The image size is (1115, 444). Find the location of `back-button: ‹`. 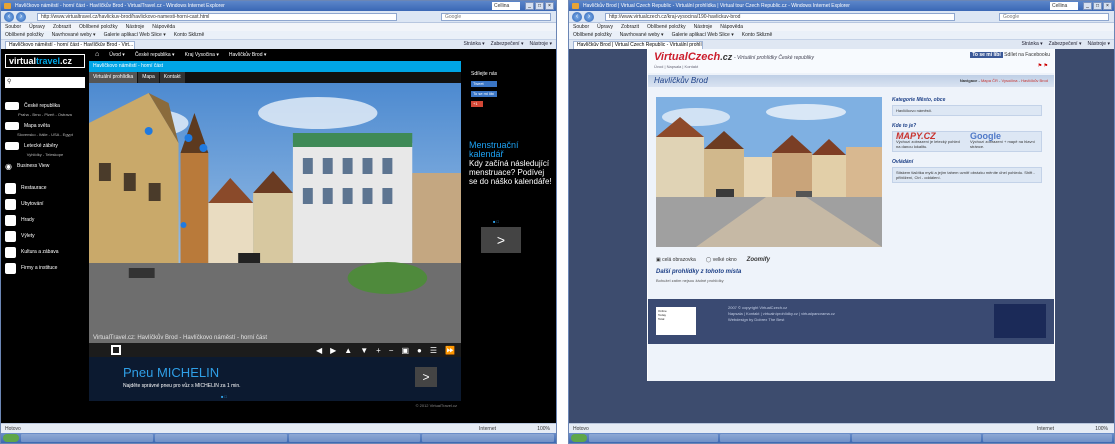

back-button: ‹ is located at coordinates (577, 17).